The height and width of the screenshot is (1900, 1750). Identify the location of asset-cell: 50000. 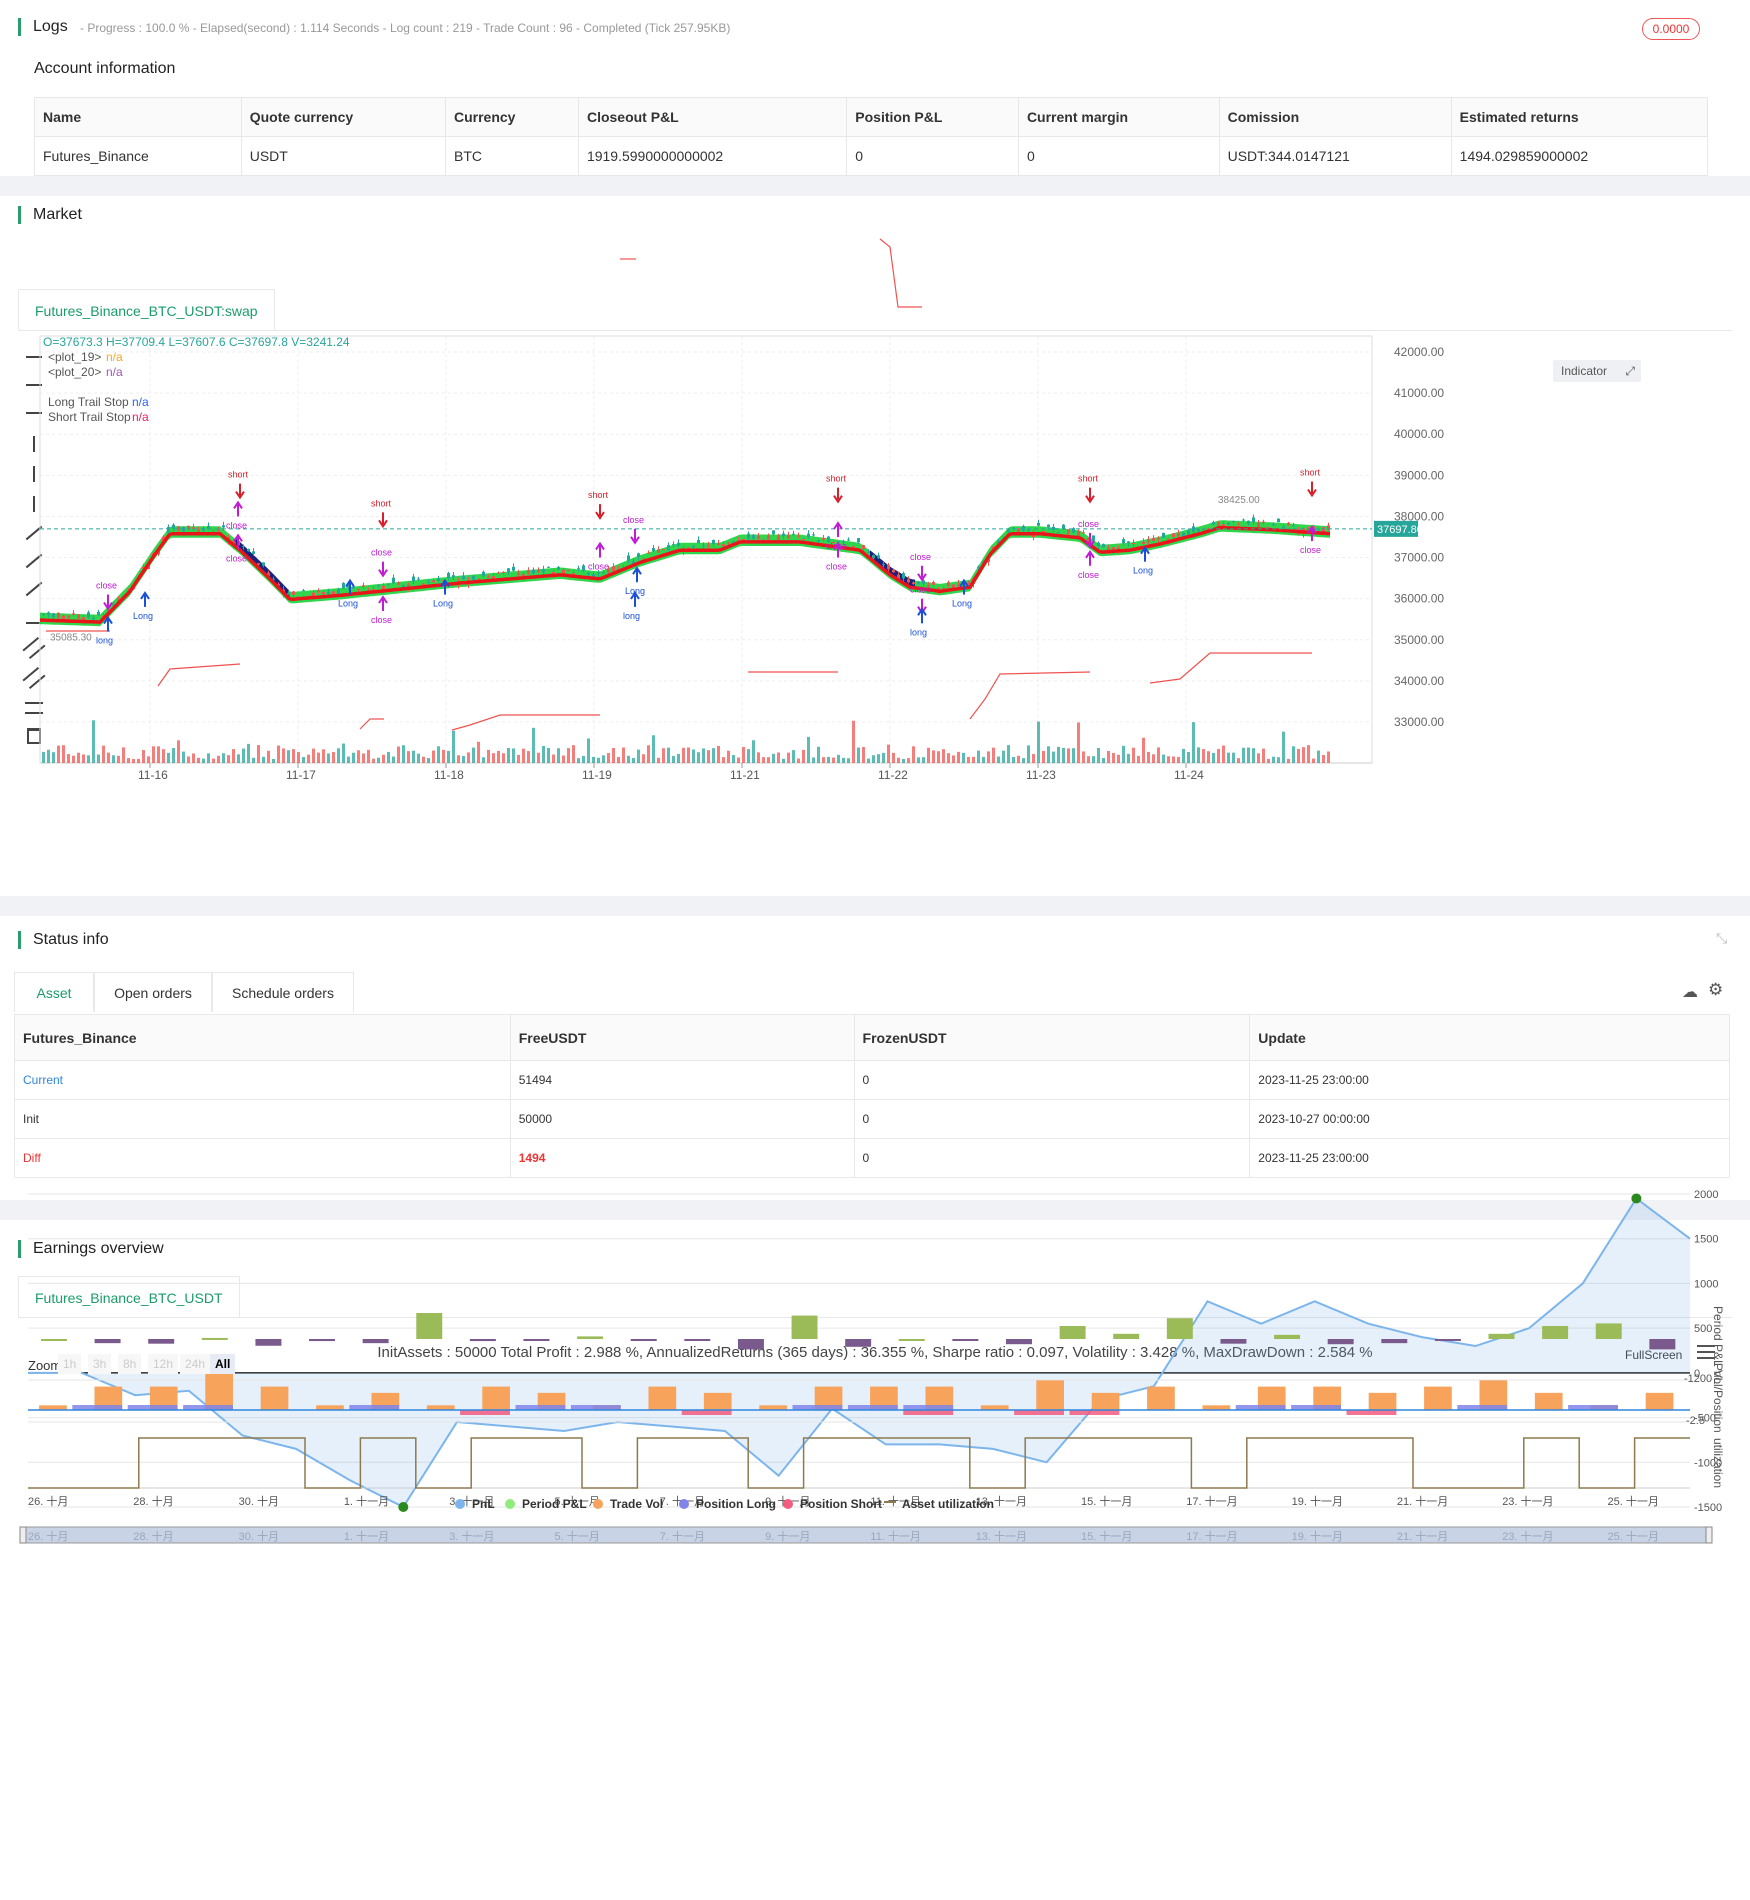
(682, 1119).